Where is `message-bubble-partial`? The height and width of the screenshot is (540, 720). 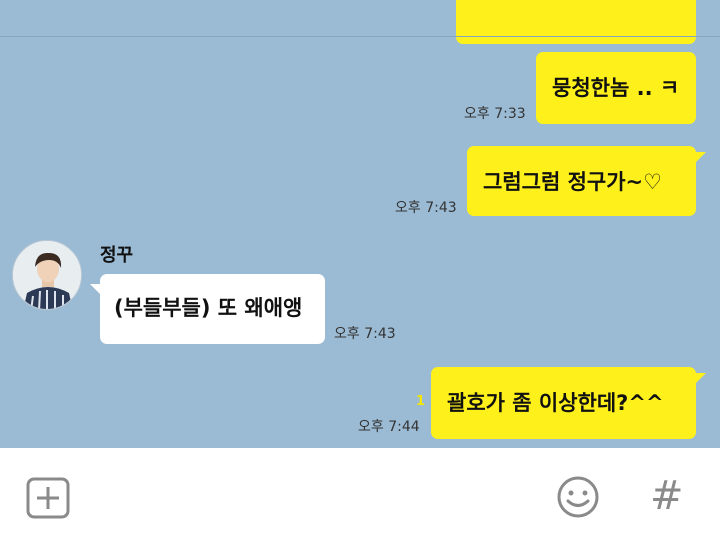 message-bubble-partial is located at coordinates (576, 22).